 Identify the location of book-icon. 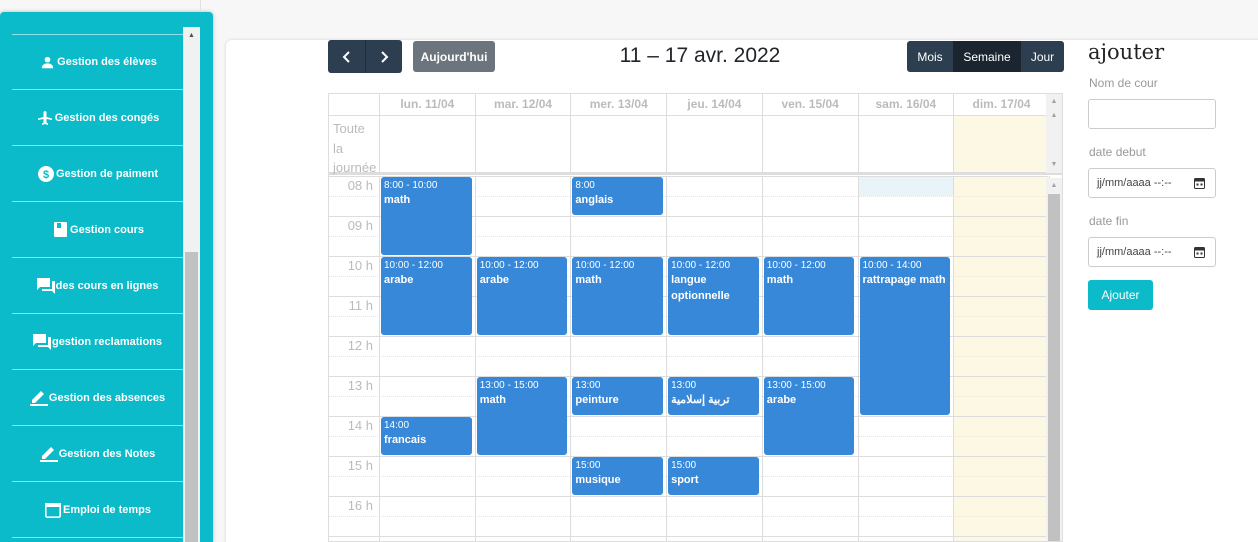
(60, 230).